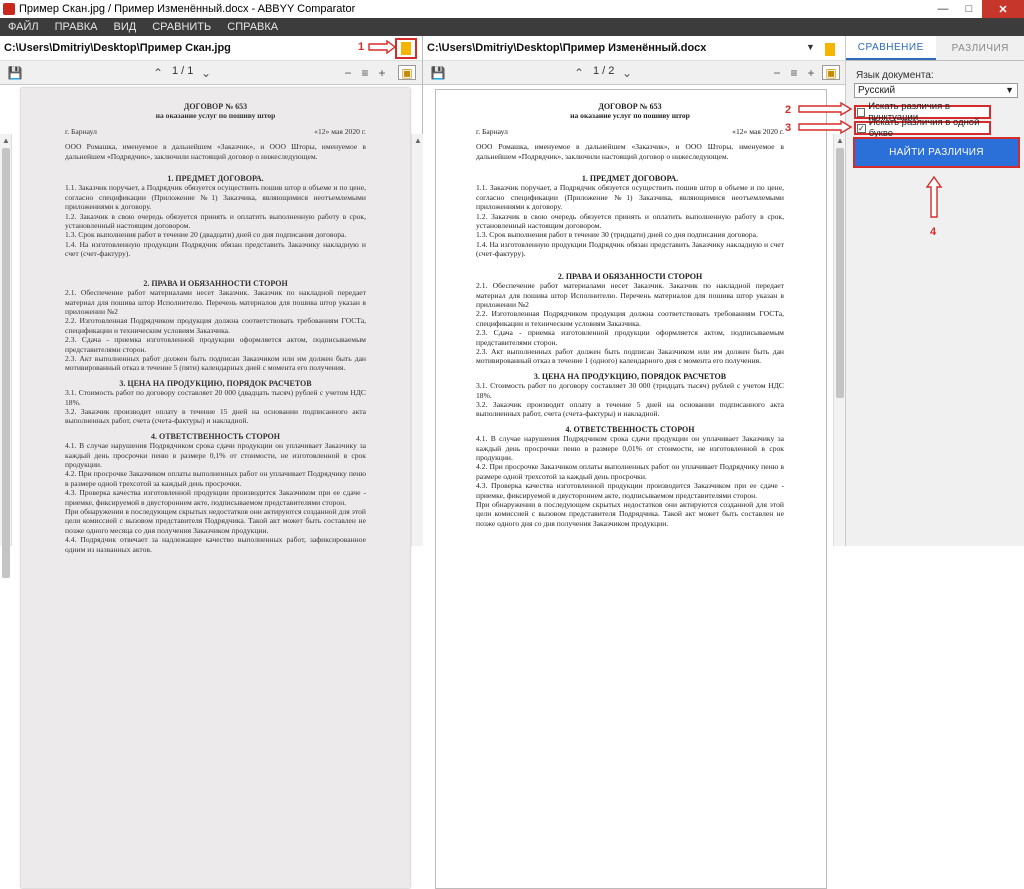 This screenshot has width=1024, height=889. Describe the element at coordinates (252, 27) in the screenshot. I see `menu-help: СПРАВКА` at that location.